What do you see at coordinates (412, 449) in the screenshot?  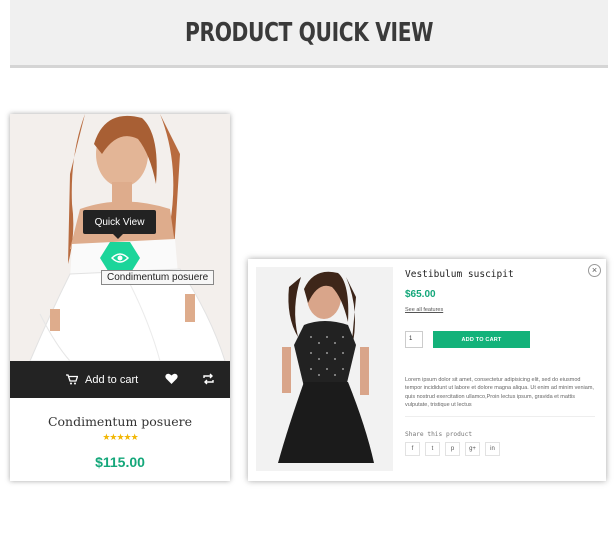 I see `facebook-icon: f` at bounding box center [412, 449].